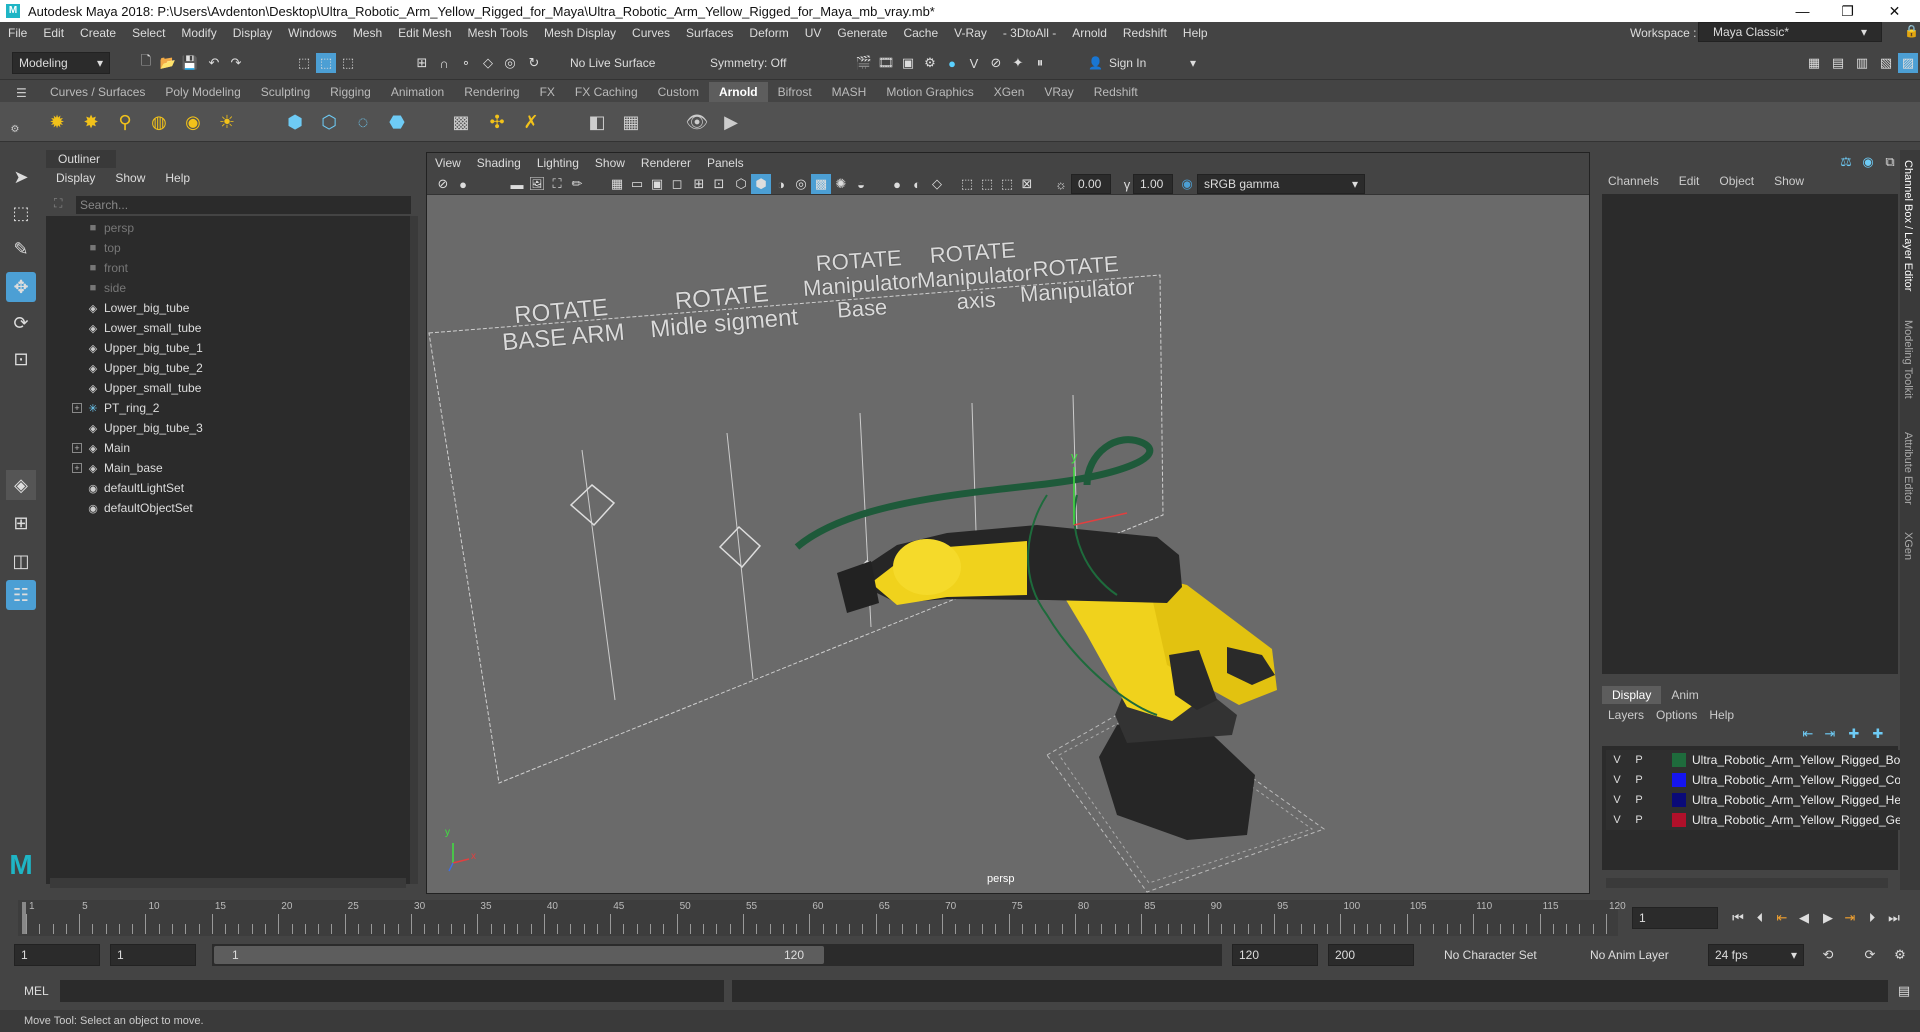 Image resolution: width=1920 pixels, height=1032 pixels. Describe the element at coordinates (1790, 32) in the screenshot. I see `workspace-dropdown: Maya Classic* ▾` at that location.